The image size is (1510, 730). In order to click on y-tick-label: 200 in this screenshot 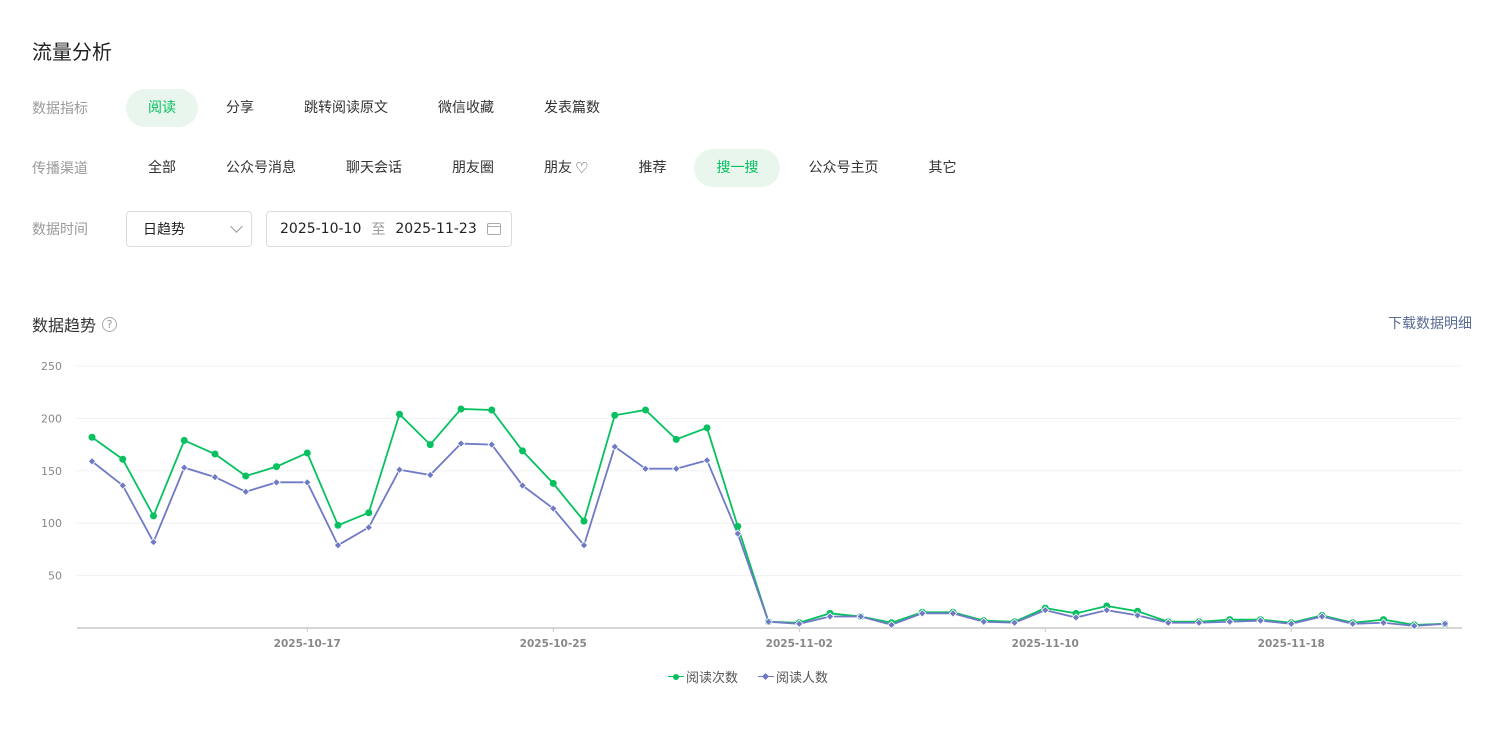, I will do `click(51, 418)`.